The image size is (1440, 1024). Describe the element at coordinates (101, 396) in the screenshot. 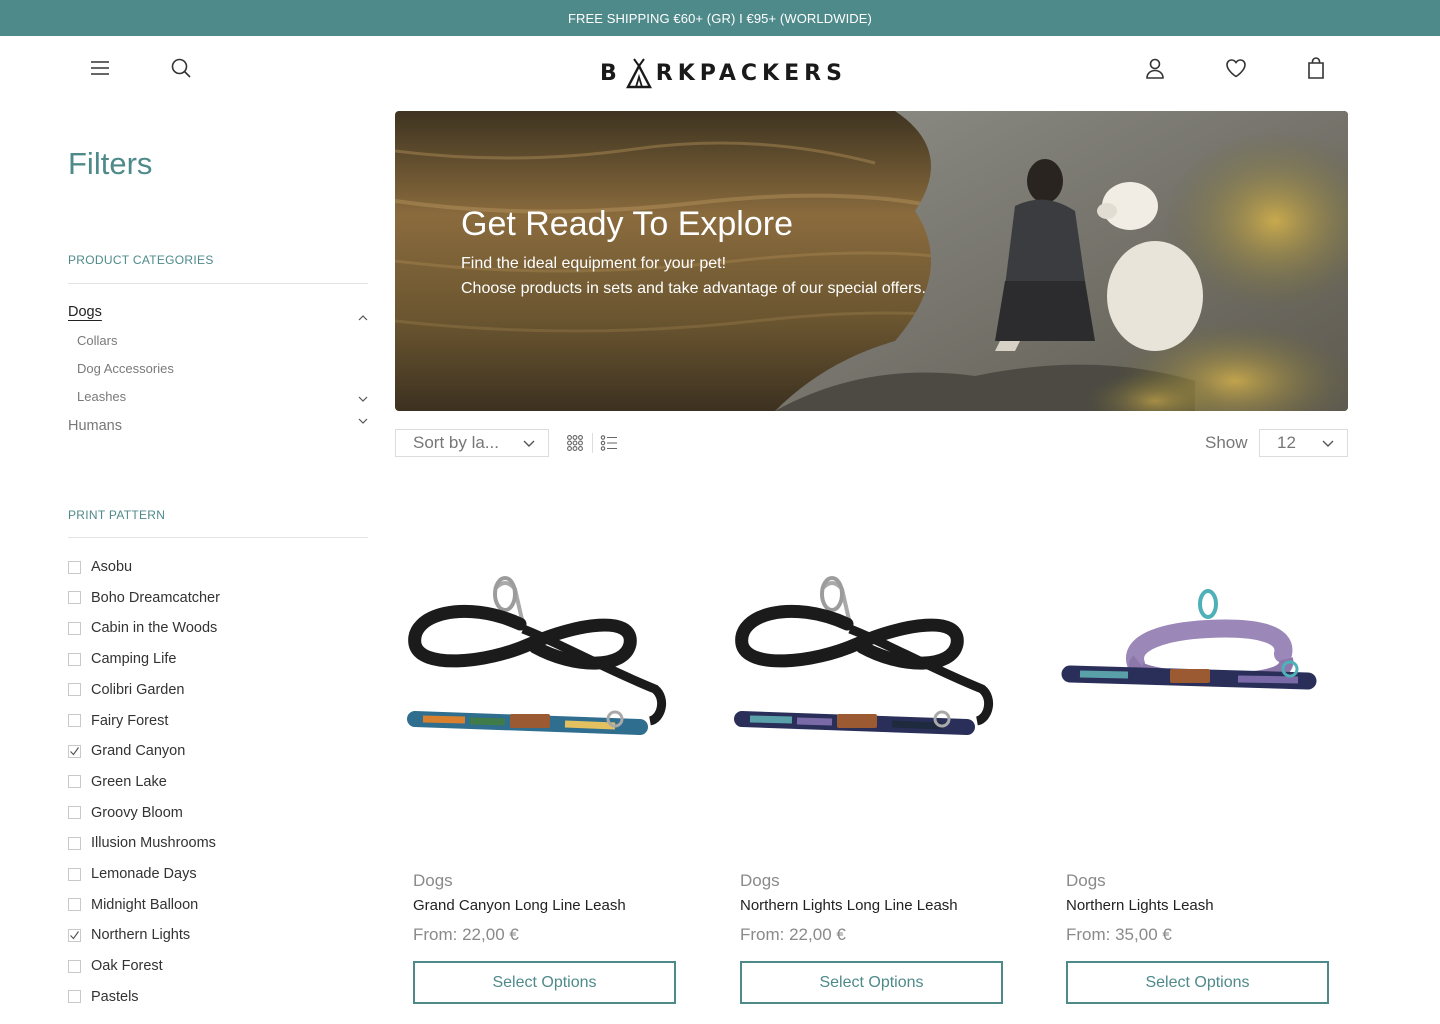

I see `subcategory-leashes: Leashes` at that location.